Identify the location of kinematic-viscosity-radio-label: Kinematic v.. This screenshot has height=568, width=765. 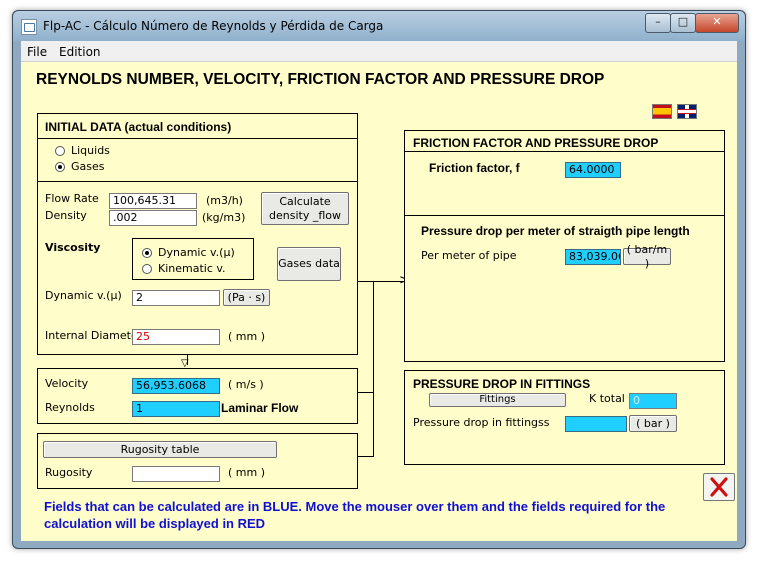
(192, 268).